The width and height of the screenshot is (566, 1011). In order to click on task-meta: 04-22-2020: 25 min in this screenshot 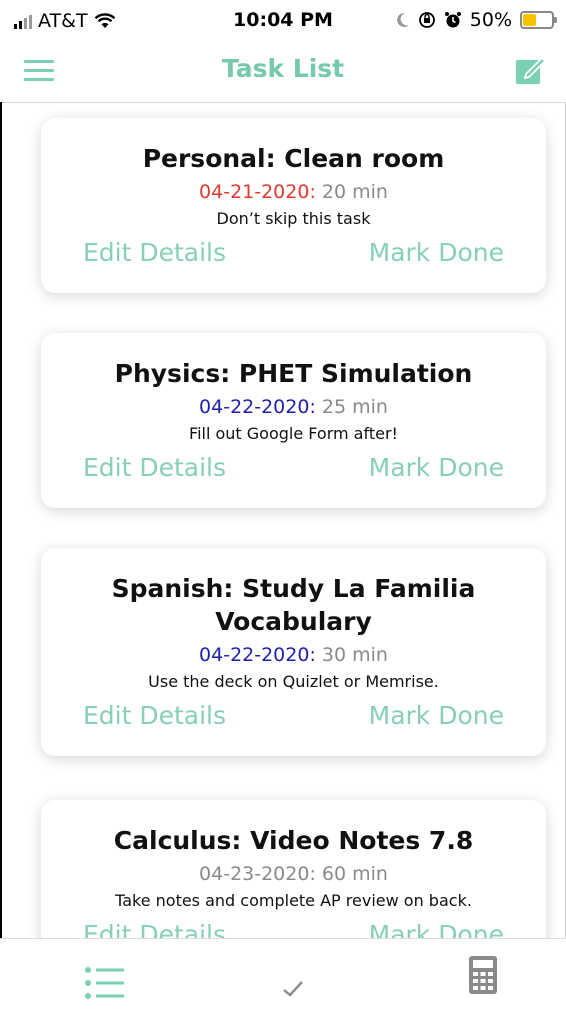, I will do `click(293, 407)`.